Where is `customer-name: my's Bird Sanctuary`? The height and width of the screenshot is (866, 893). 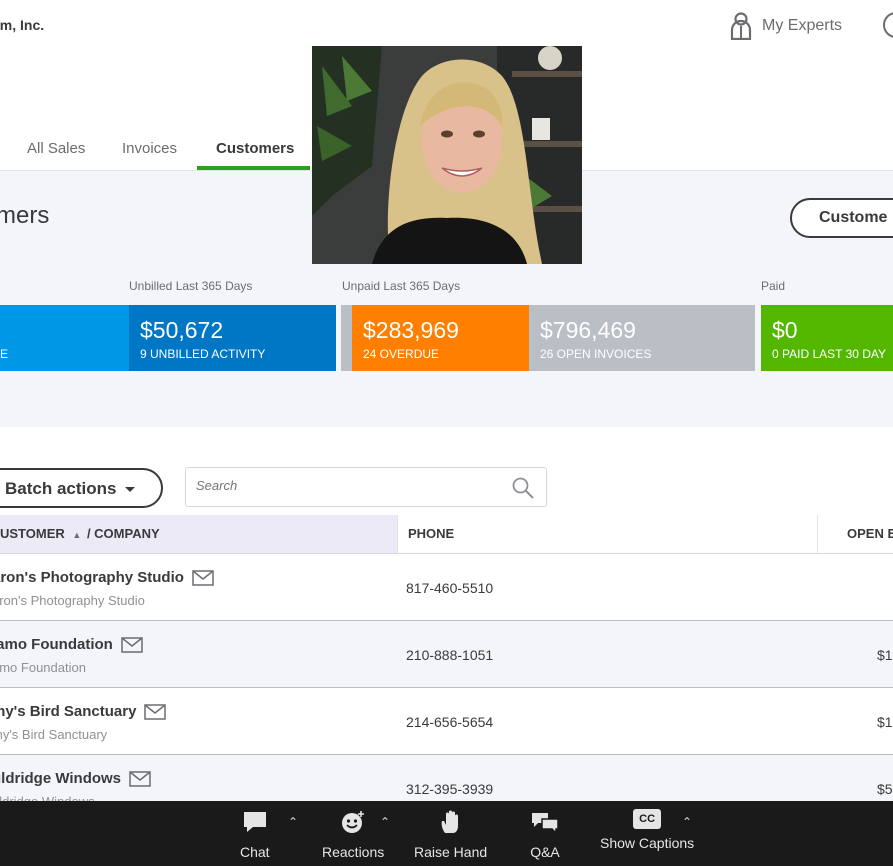 customer-name: my's Bird Sanctuary is located at coordinates (68, 711).